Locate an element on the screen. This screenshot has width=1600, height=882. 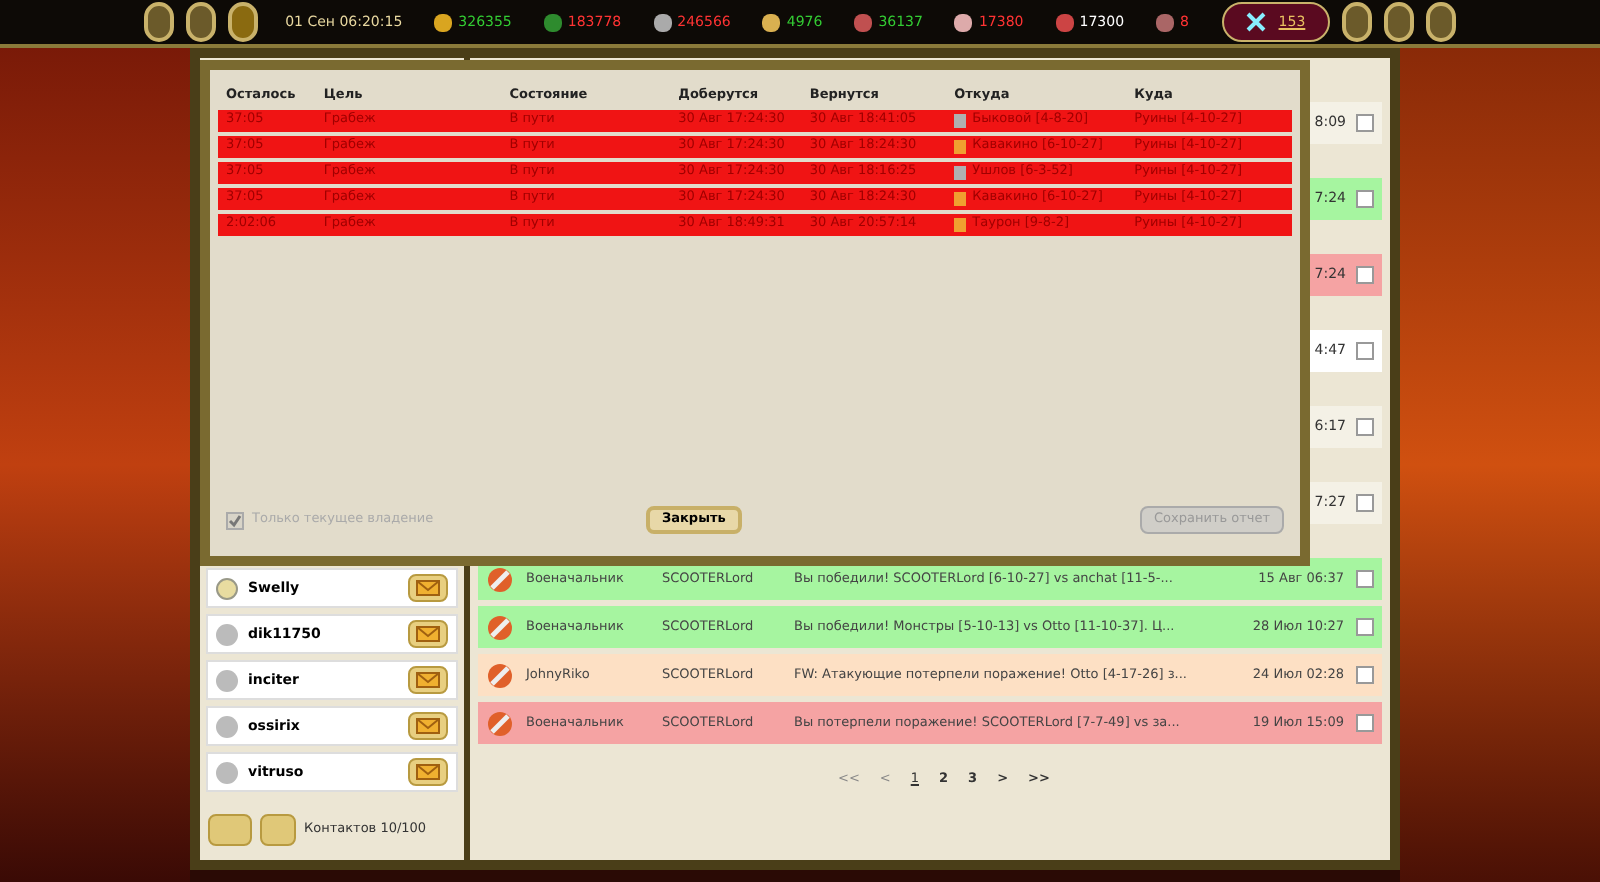
contacts-button is located at coordinates (230, 830).